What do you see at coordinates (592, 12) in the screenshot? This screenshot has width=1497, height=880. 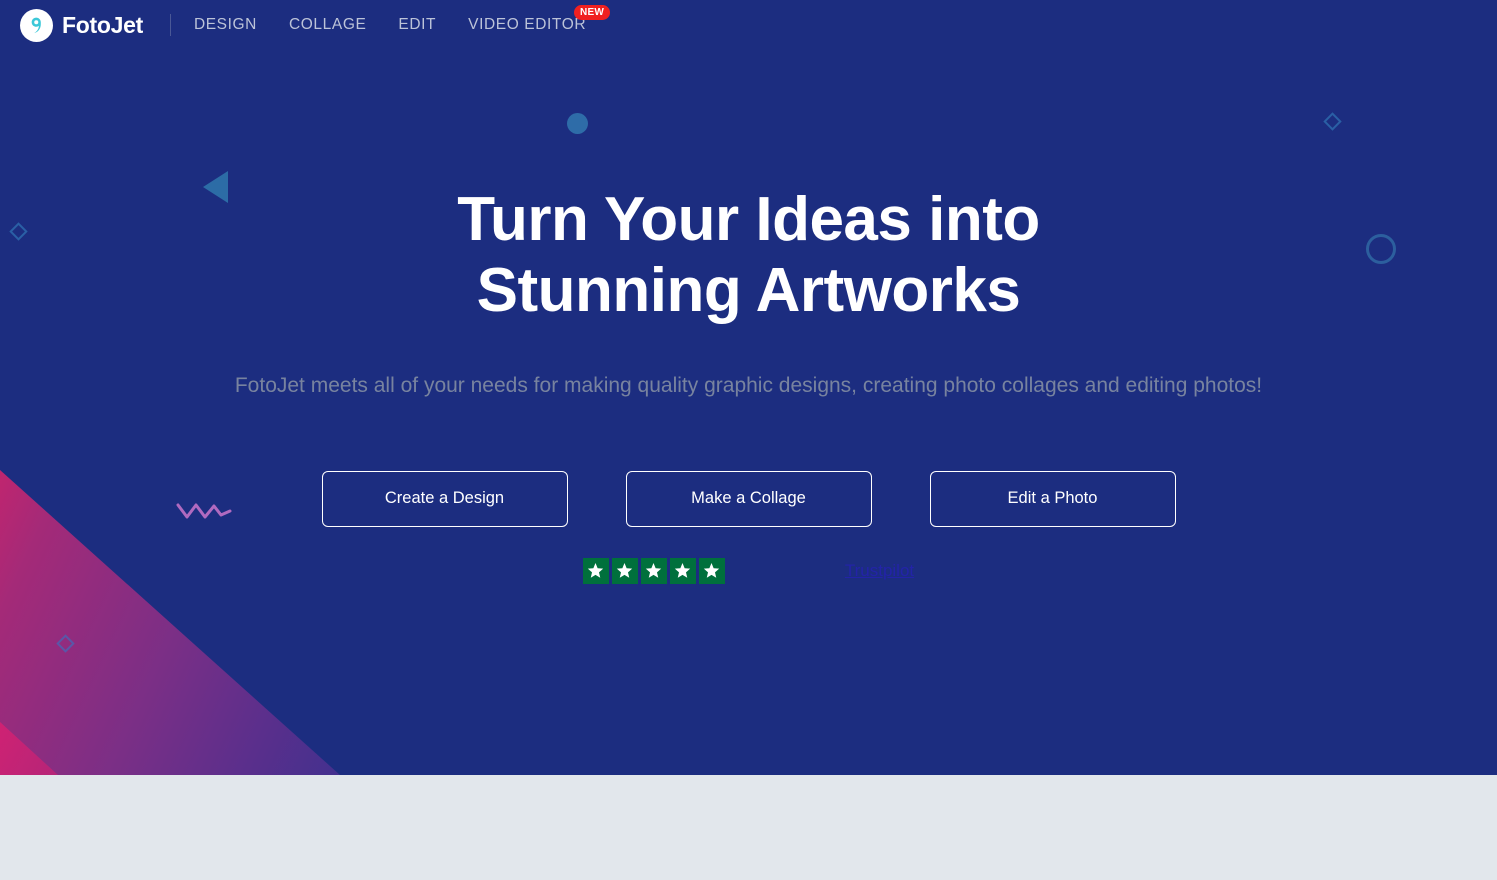 I see `new-badge: NEW` at bounding box center [592, 12].